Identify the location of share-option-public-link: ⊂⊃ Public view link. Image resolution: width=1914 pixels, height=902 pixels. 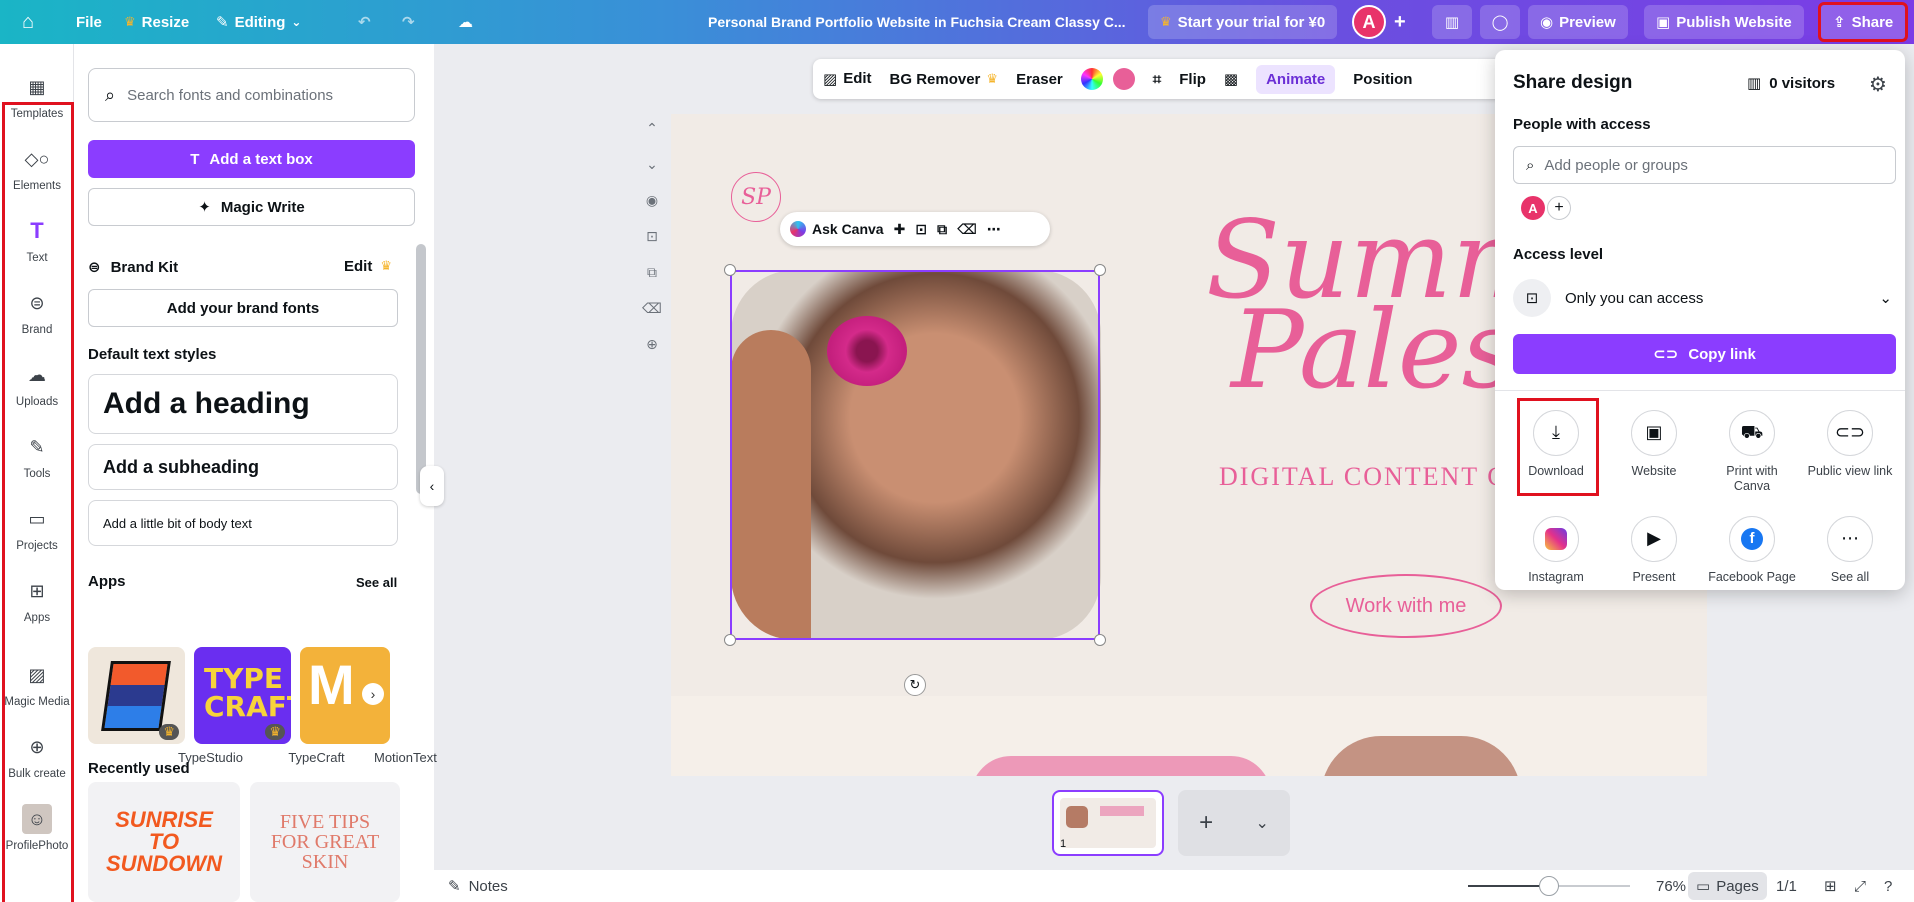
(1850, 444).